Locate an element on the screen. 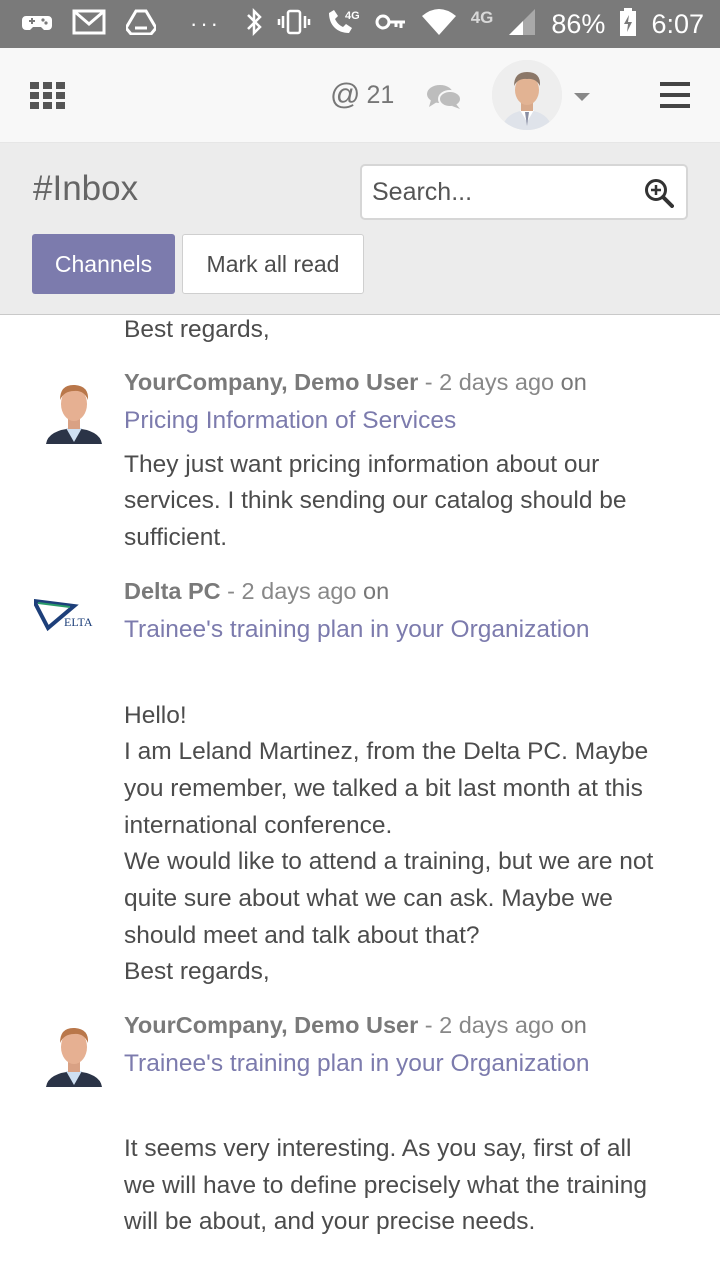 This screenshot has height=1280, width=720. search-icon is located at coordinates (659, 193).